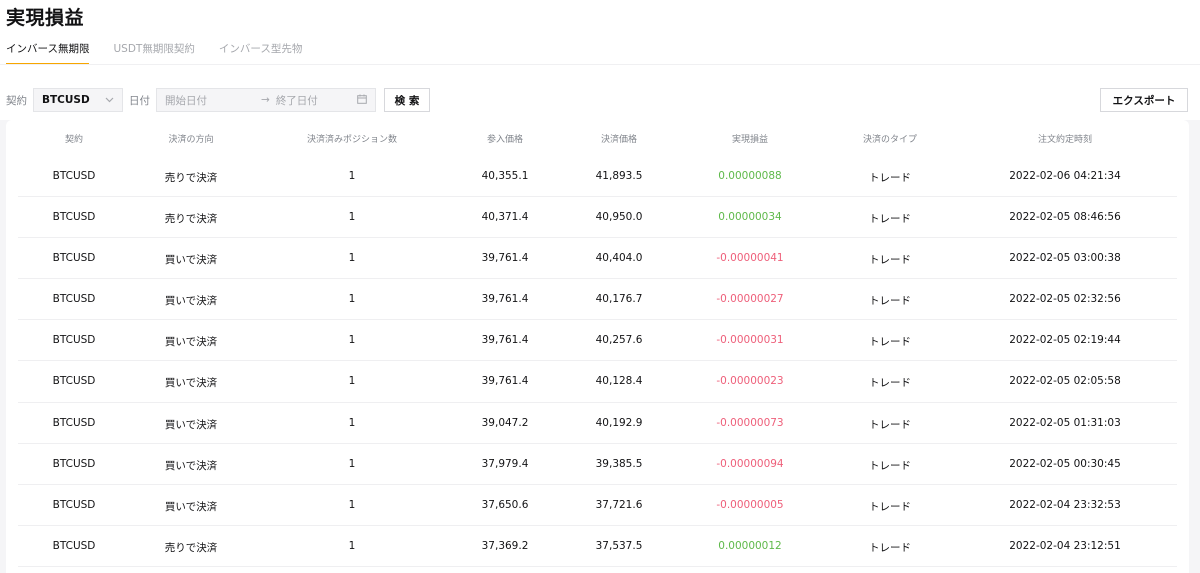 This screenshot has width=1200, height=573. Describe the element at coordinates (1065, 140) in the screenshot. I see `col-header-time: 注文約定時刻` at that location.